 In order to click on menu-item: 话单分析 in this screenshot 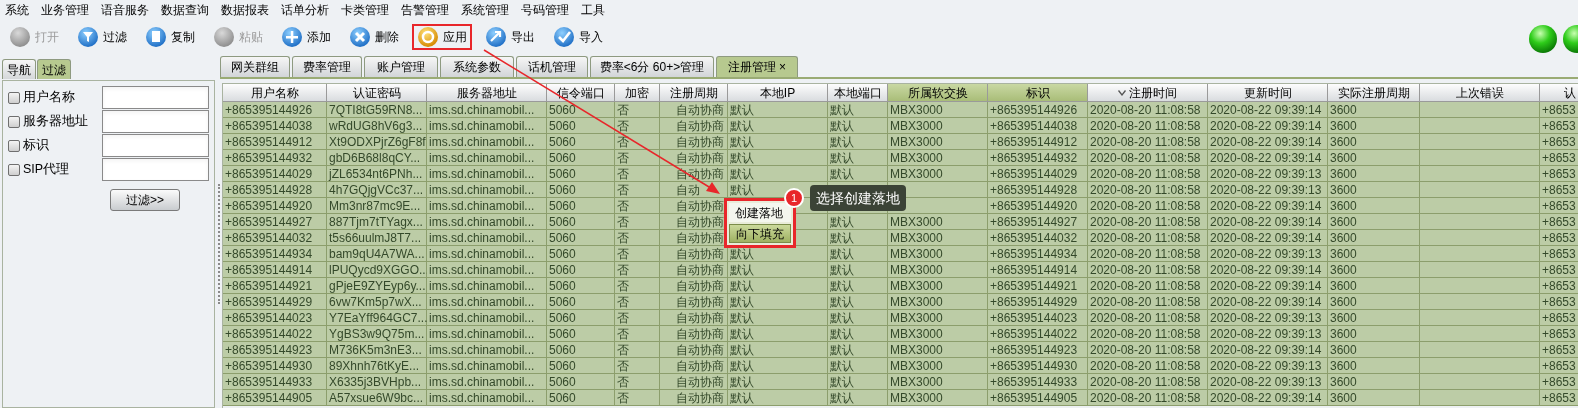, I will do `click(305, 10)`.